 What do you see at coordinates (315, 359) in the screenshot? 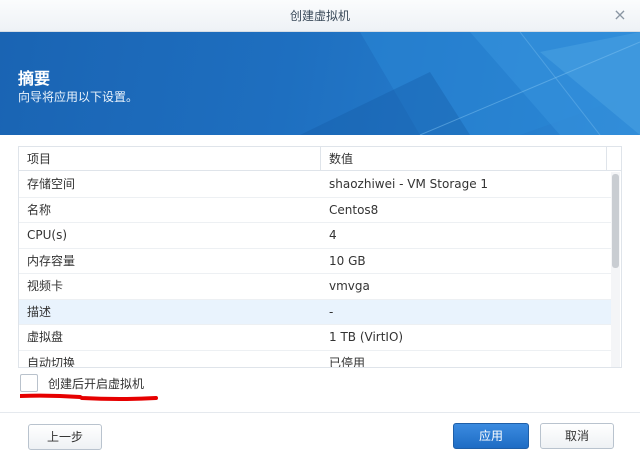
I see `table-row: 自动切换 已停用` at bounding box center [315, 359].